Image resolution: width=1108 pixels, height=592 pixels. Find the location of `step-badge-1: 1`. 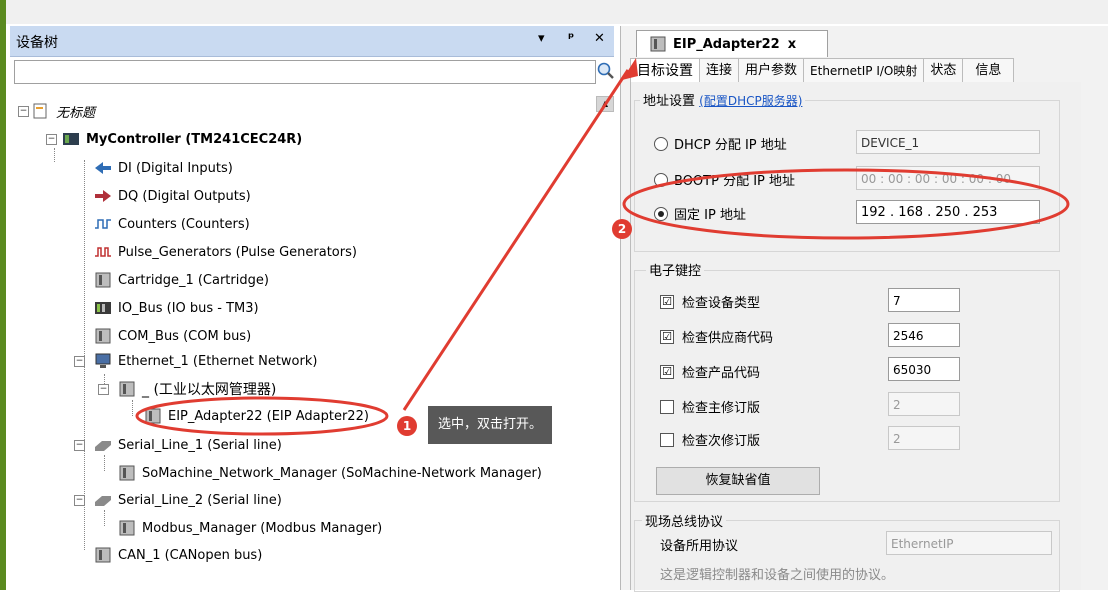

step-badge-1: 1 is located at coordinates (407, 426).